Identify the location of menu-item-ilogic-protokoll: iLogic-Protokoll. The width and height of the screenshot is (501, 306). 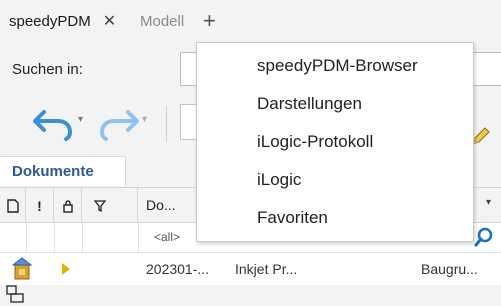
(335, 141).